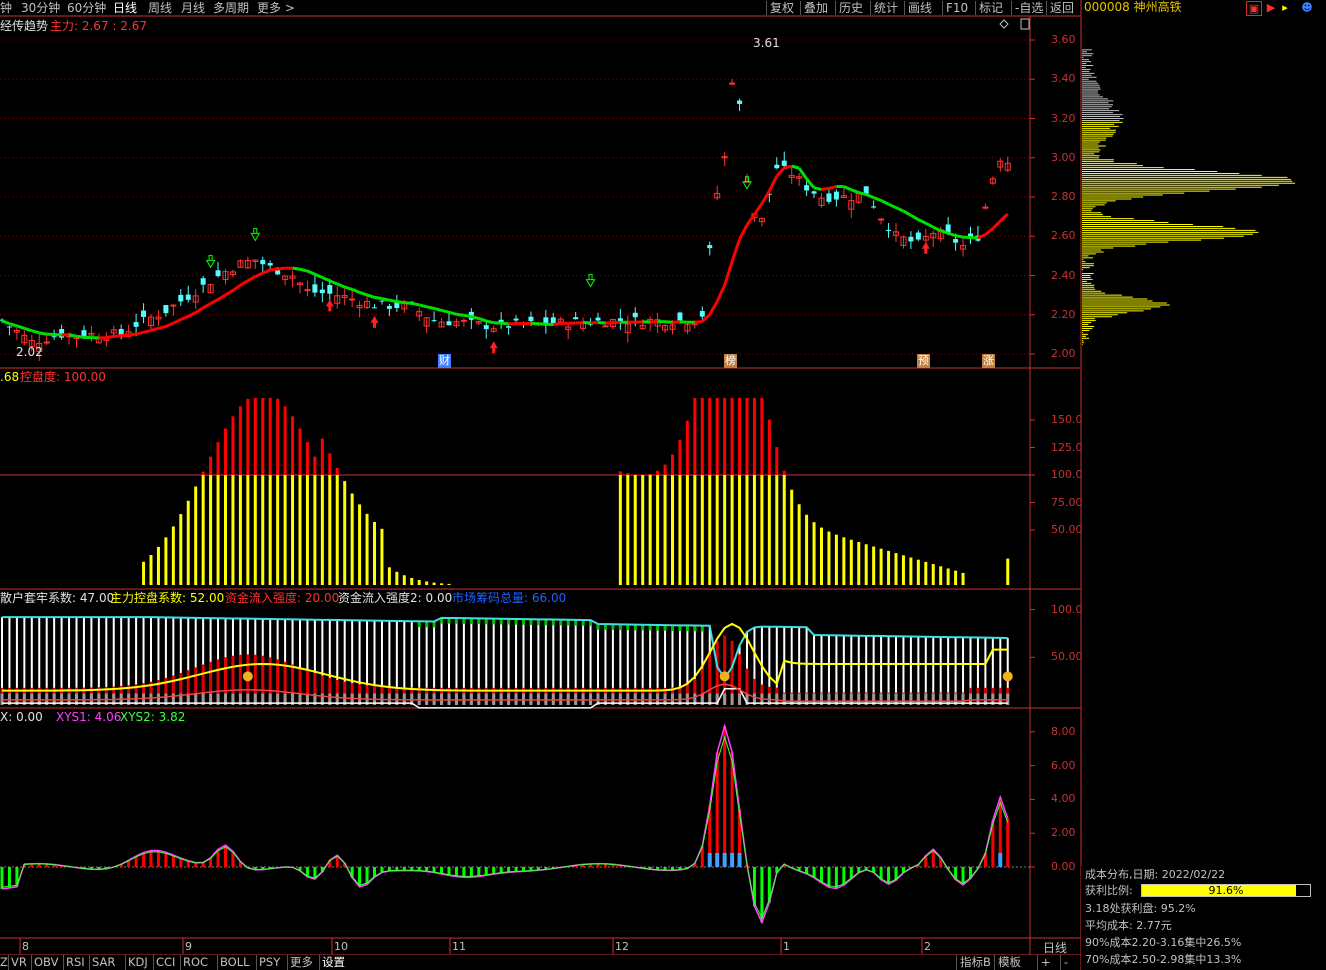 This screenshot has height=970, width=1326. I want to click on indicator-tab-10: 更多, so click(301, 962).